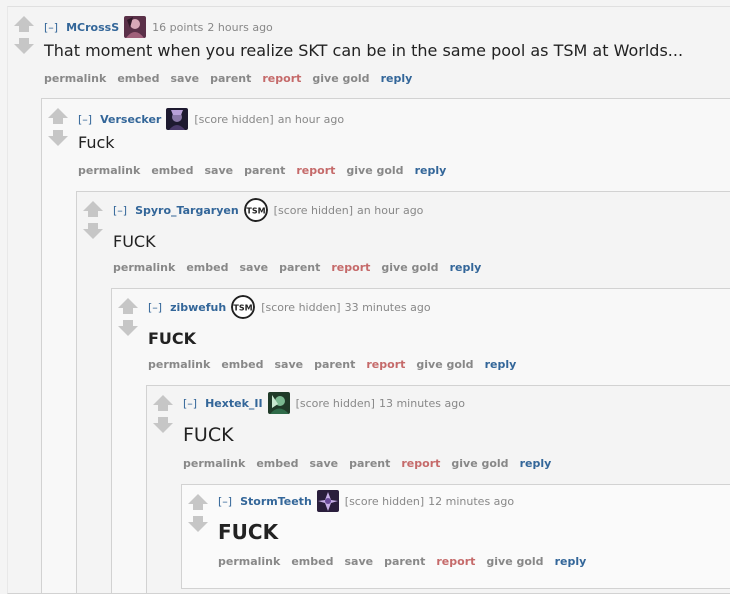 This screenshot has height=594, width=730. Describe the element at coordinates (178, 27) in the screenshot. I see `score: 16 points` at that location.